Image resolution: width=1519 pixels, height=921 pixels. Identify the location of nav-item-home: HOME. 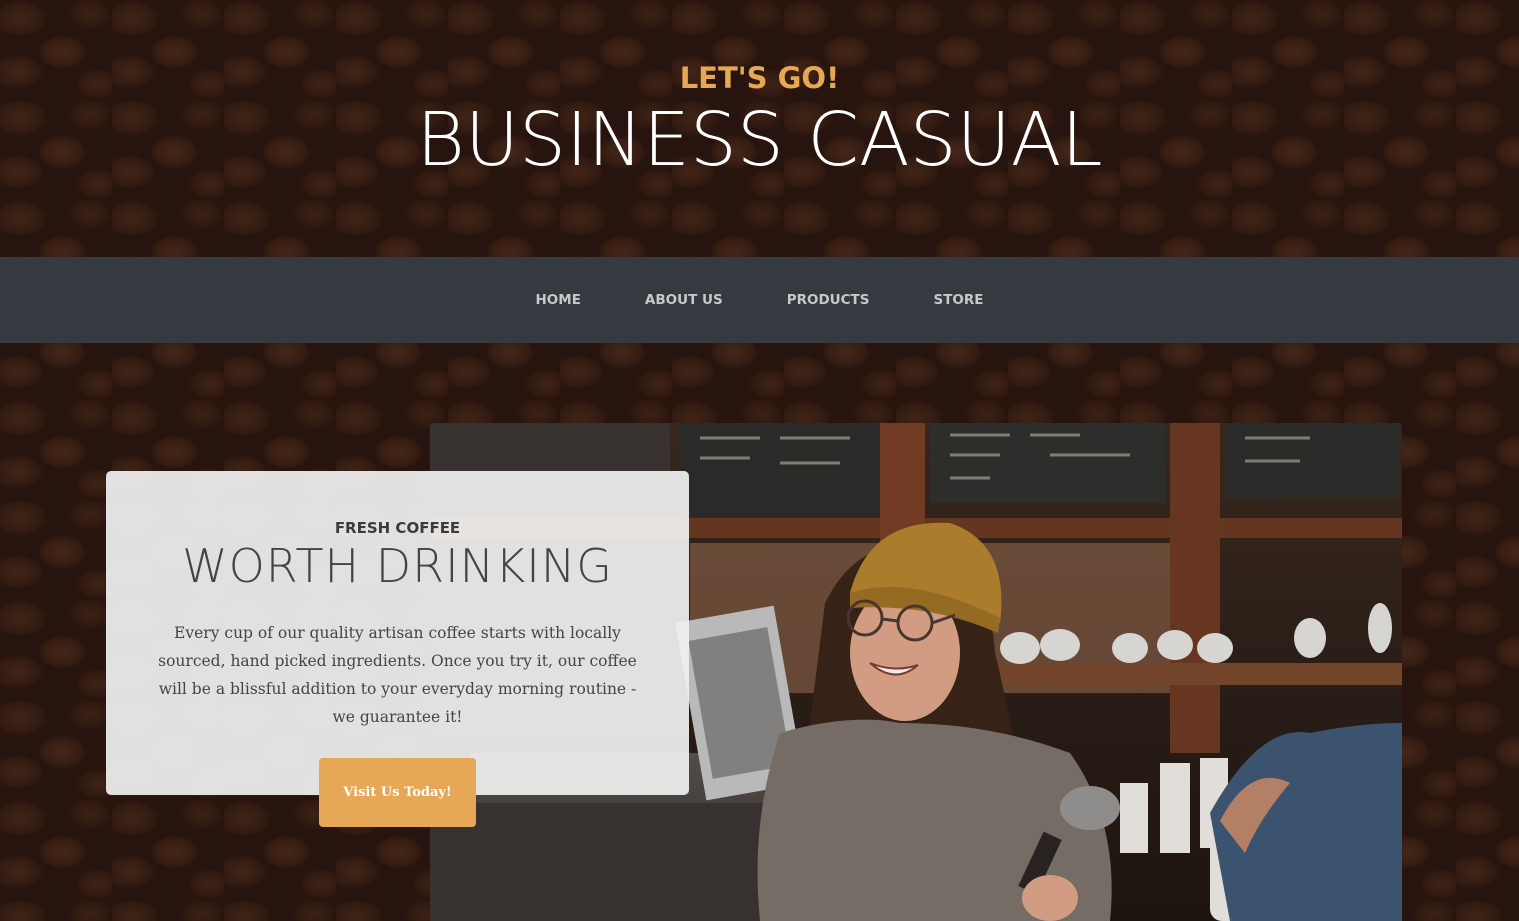
(557, 300).